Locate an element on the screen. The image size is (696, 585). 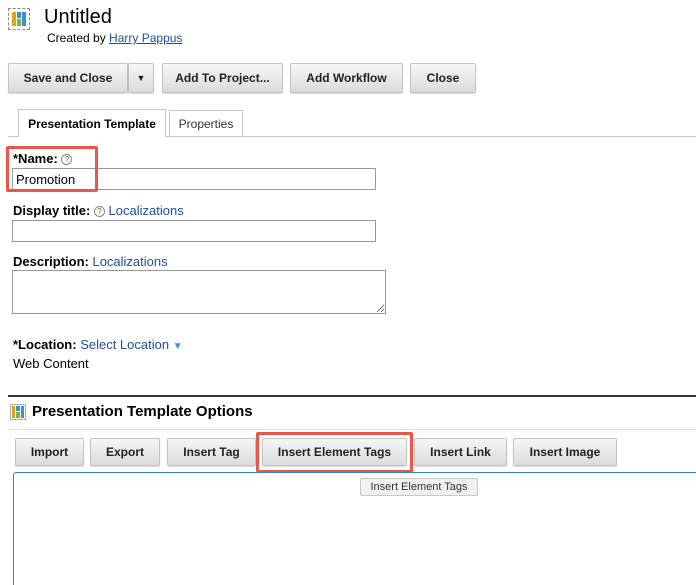
section-underline is located at coordinates (352, 429).